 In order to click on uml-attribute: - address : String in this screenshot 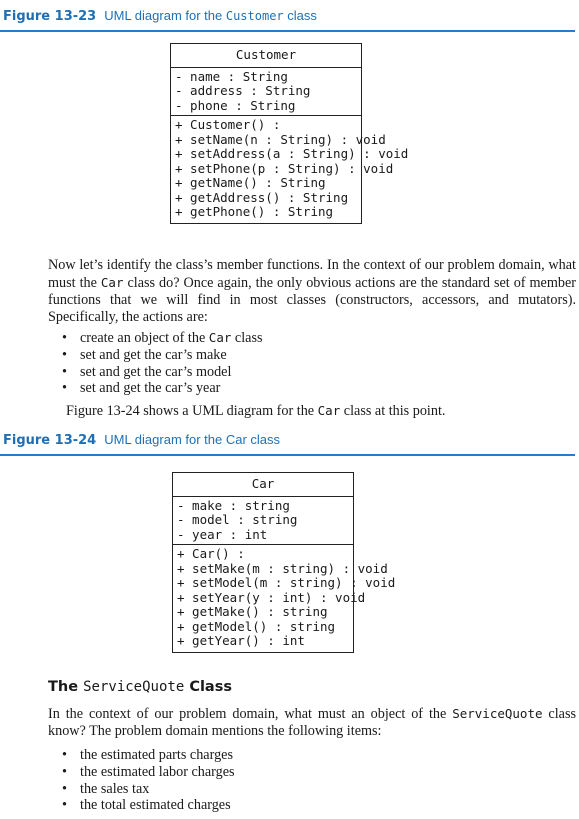, I will do `click(243, 90)`.